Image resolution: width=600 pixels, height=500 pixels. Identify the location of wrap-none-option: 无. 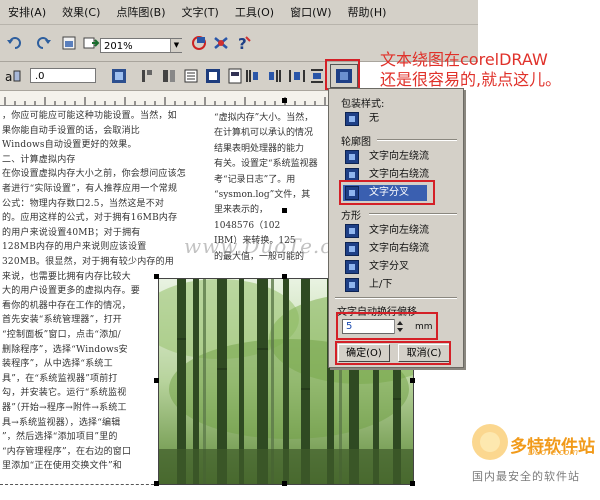
(362, 119).